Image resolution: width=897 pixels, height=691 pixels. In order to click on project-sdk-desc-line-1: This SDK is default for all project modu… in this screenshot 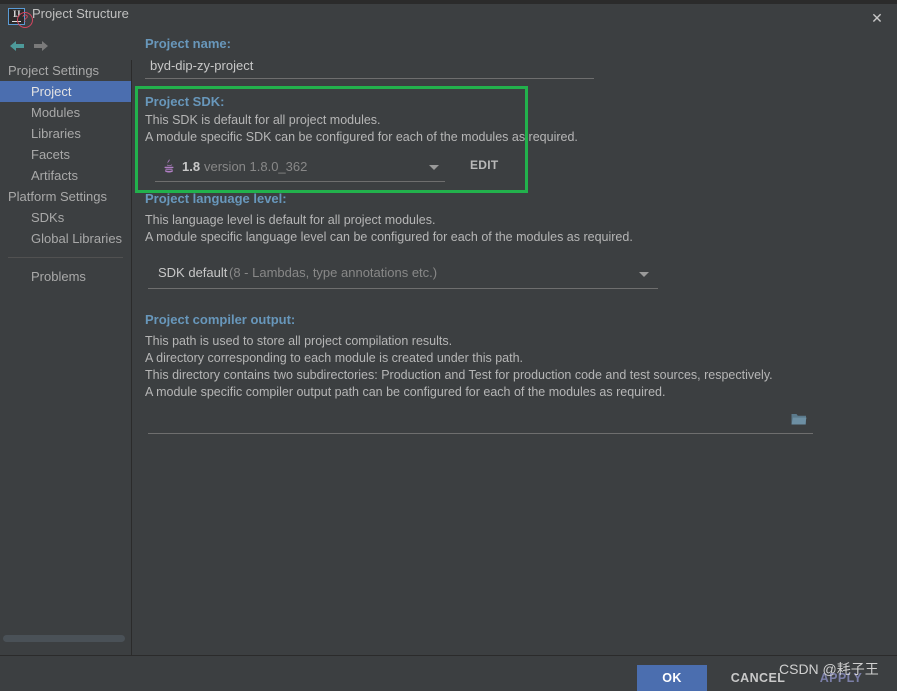, I will do `click(263, 120)`.